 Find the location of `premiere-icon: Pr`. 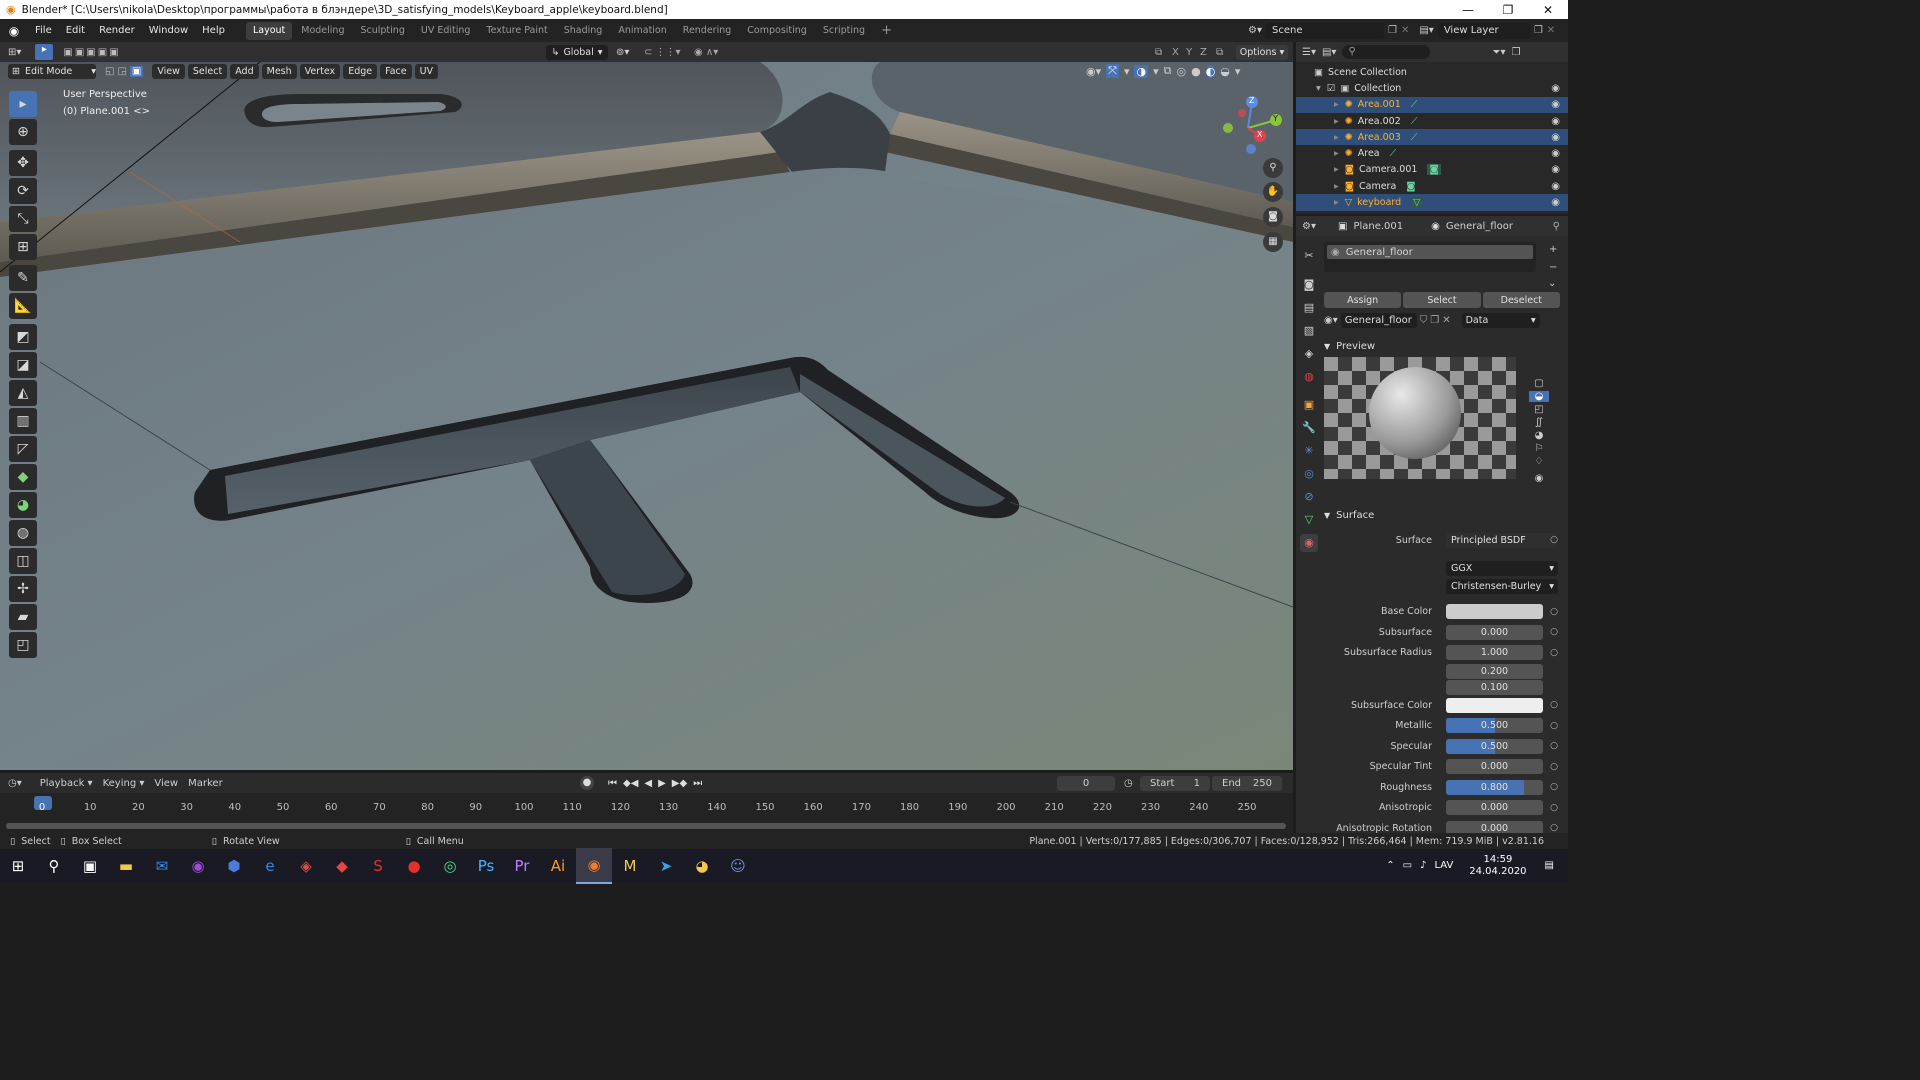

premiere-icon: Pr is located at coordinates (522, 866).